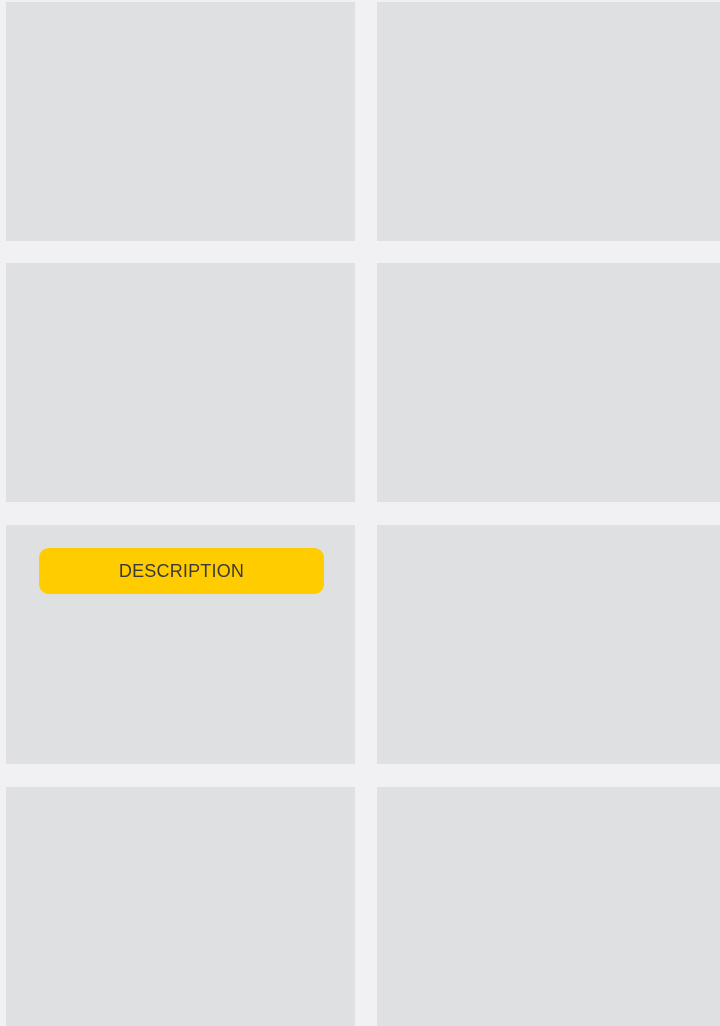 Image resolution: width=720 pixels, height=1026 pixels. I want to click on grid-tile-5: DESCRIPTION, so click(180, 644).